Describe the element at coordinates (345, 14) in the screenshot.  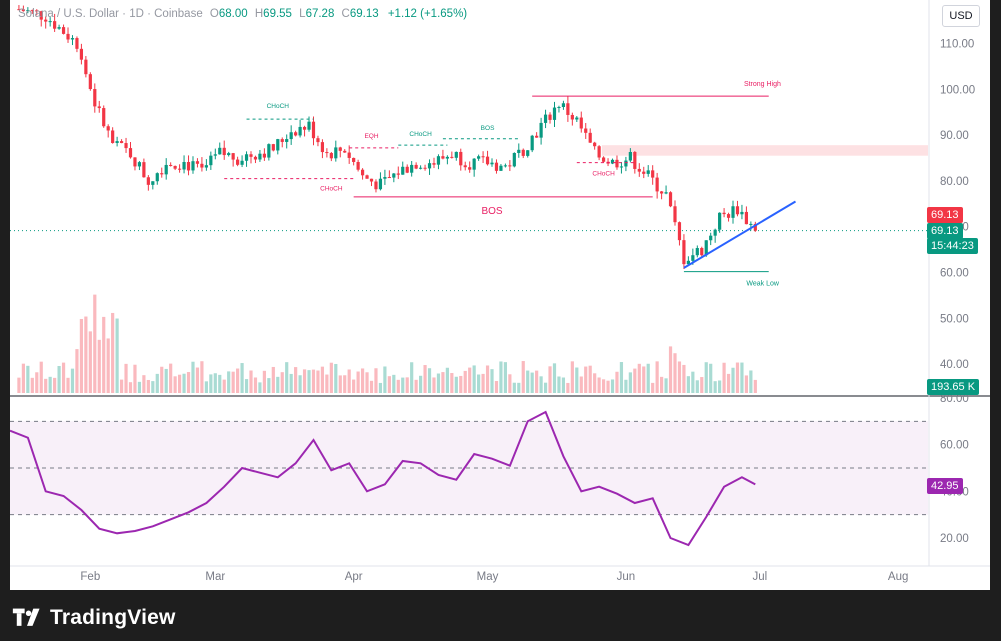
I see `close-label: C` at that location.